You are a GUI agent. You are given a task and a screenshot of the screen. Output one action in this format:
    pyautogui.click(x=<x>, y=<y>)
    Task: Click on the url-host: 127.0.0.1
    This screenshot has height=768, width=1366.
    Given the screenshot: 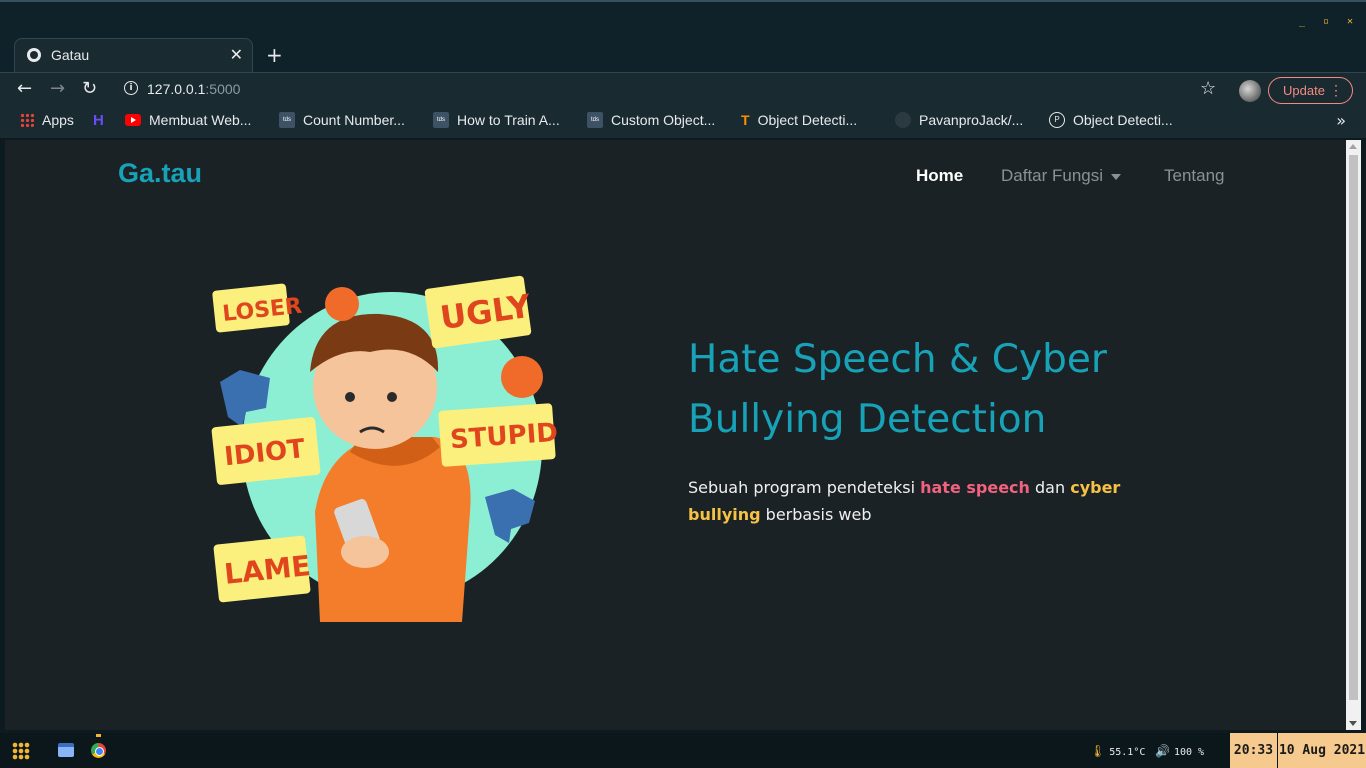 What is the action you would take?
    pyautogui.click(x=176, y=89)
    